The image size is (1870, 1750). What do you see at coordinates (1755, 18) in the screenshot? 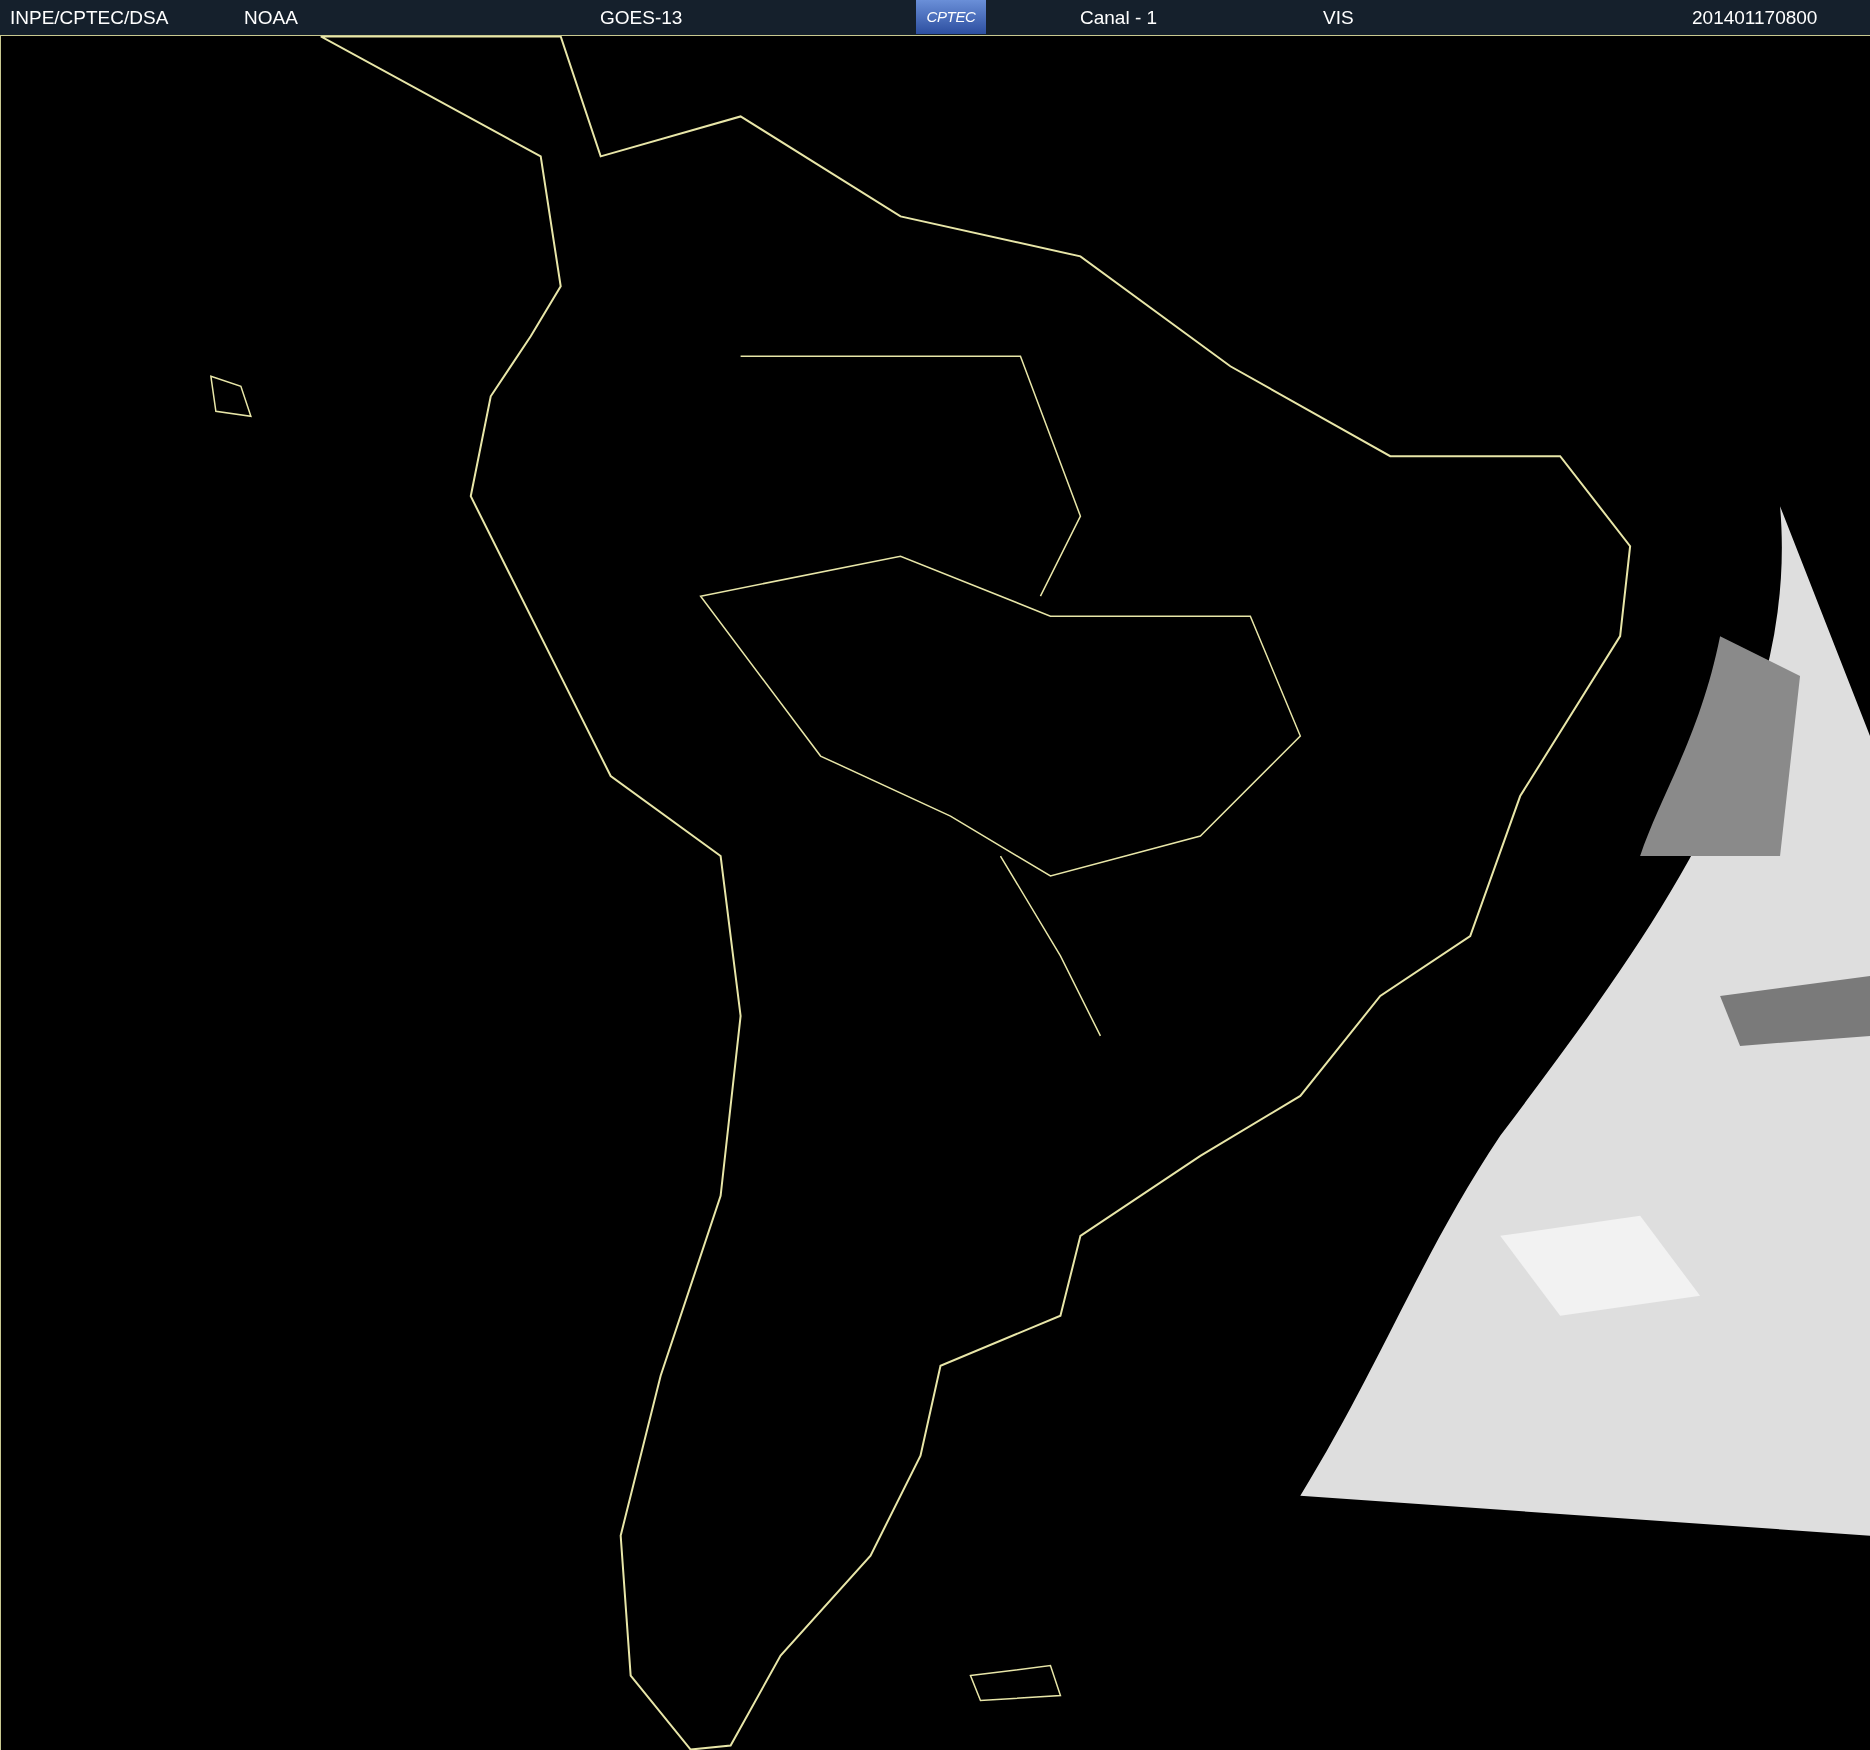
I see `header-label: 201401170800` at bounding box center [1755, 18].